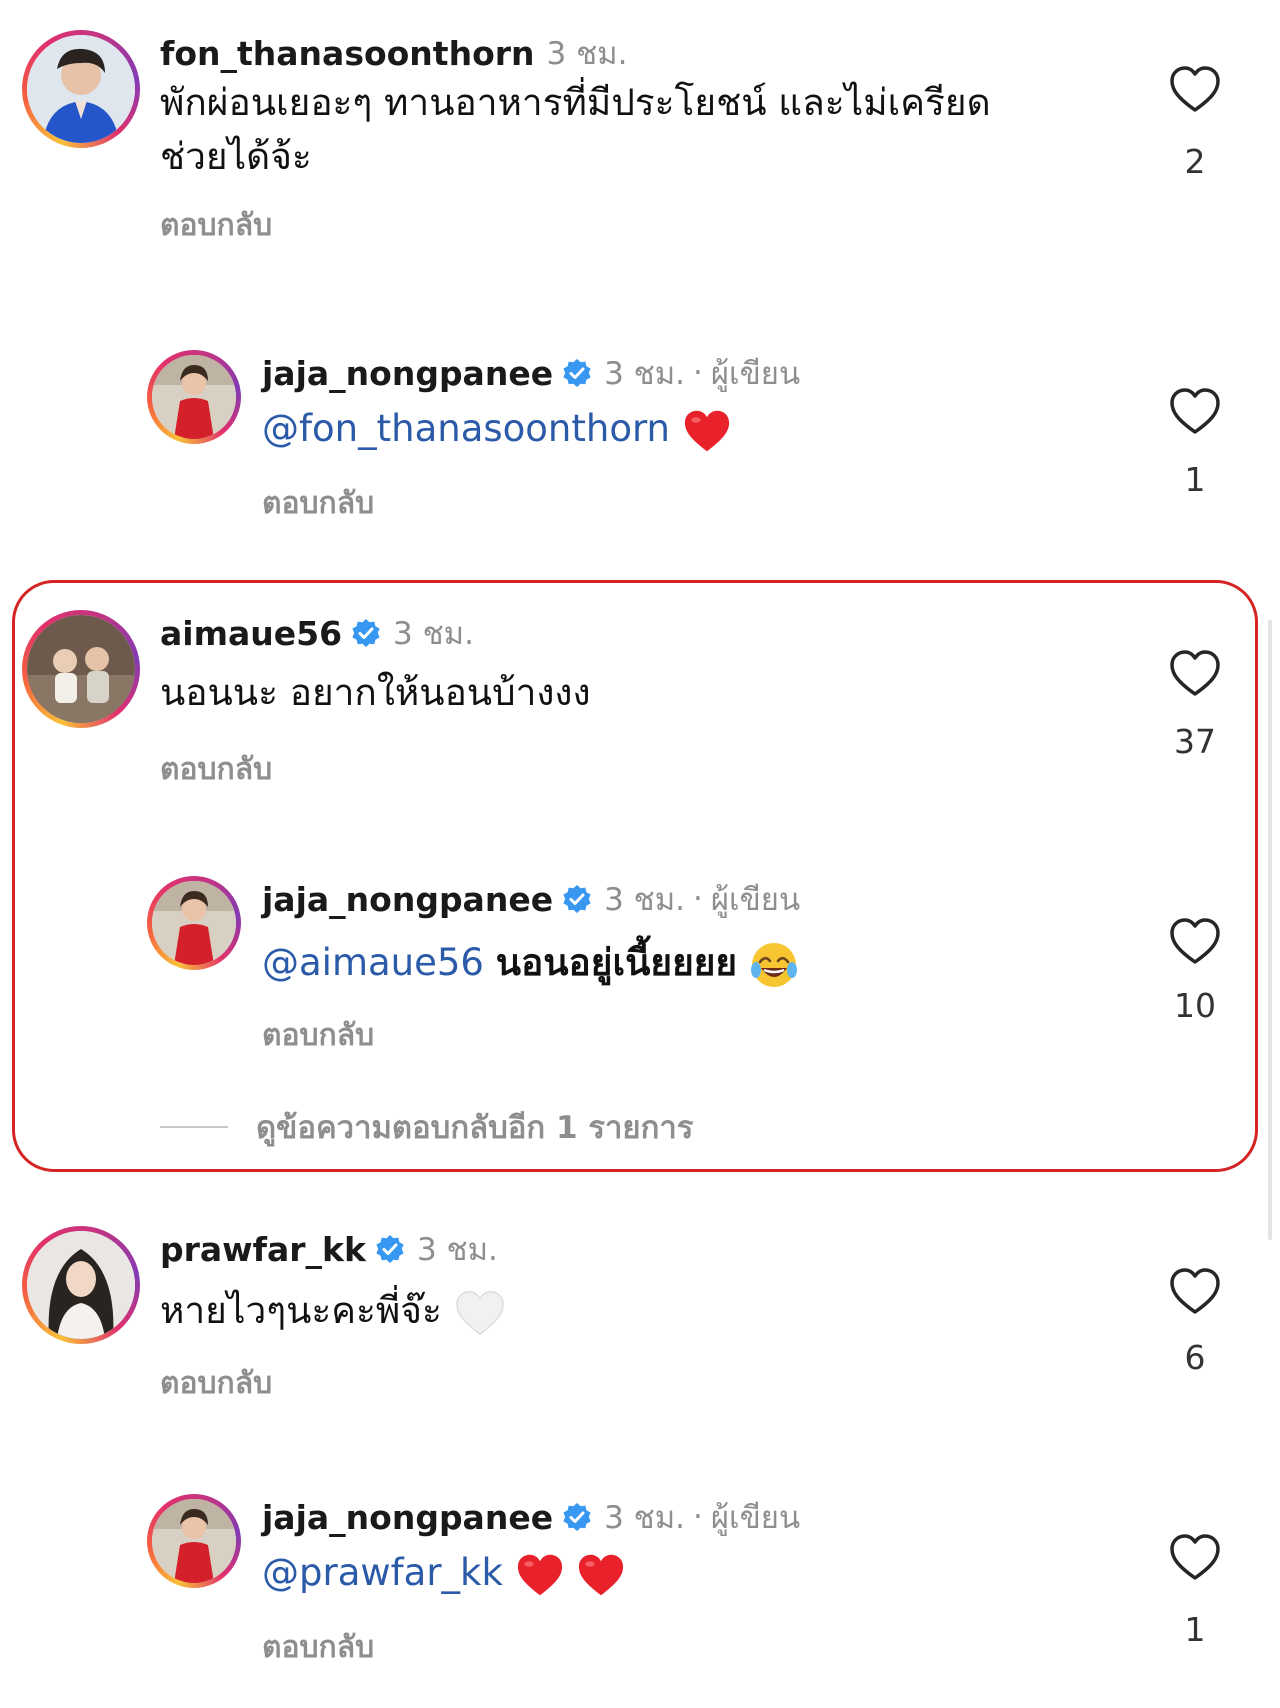 Image resolution: width=1280 pixels, height=1708 pixels. I want to click on view-more-replies-label: ดูข้อความตอบกลับอีก 1 รายการ, so click(474, 1127).